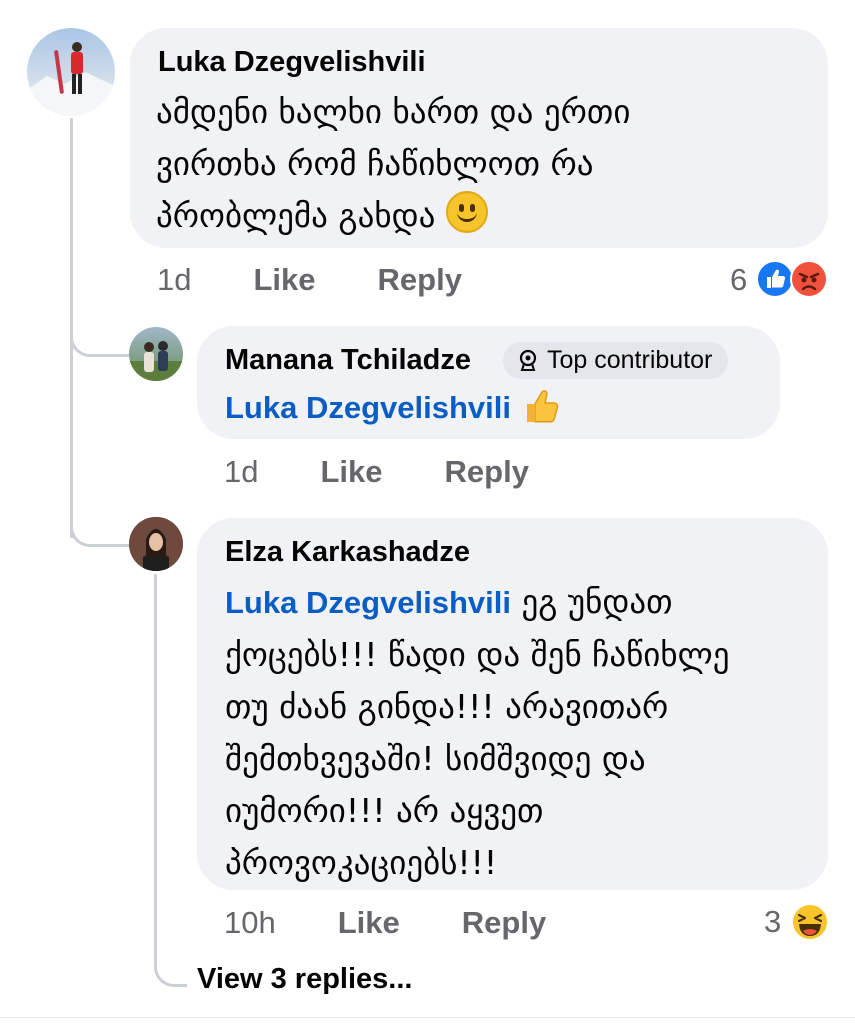 This screenshot has height=1024, width=855. I want to click on reply-time: 10h, so click(250, 922).